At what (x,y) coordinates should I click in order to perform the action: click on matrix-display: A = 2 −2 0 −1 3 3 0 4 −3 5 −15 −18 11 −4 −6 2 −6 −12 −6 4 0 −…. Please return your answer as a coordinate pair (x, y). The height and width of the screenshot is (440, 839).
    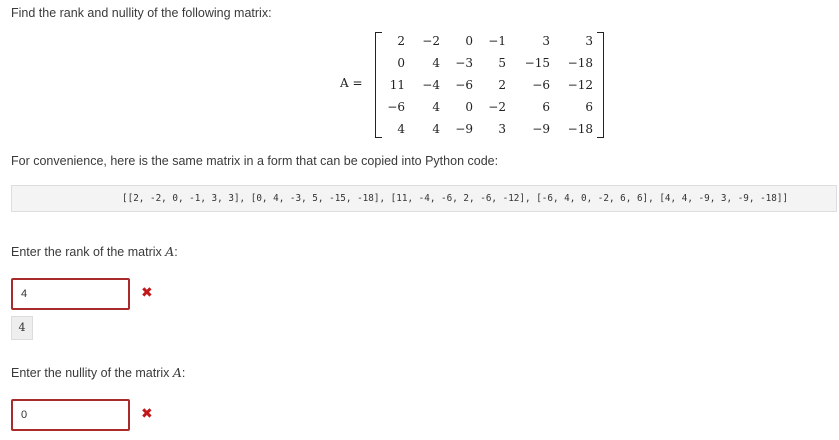
    Looking at the image, I should click on (475, 86).